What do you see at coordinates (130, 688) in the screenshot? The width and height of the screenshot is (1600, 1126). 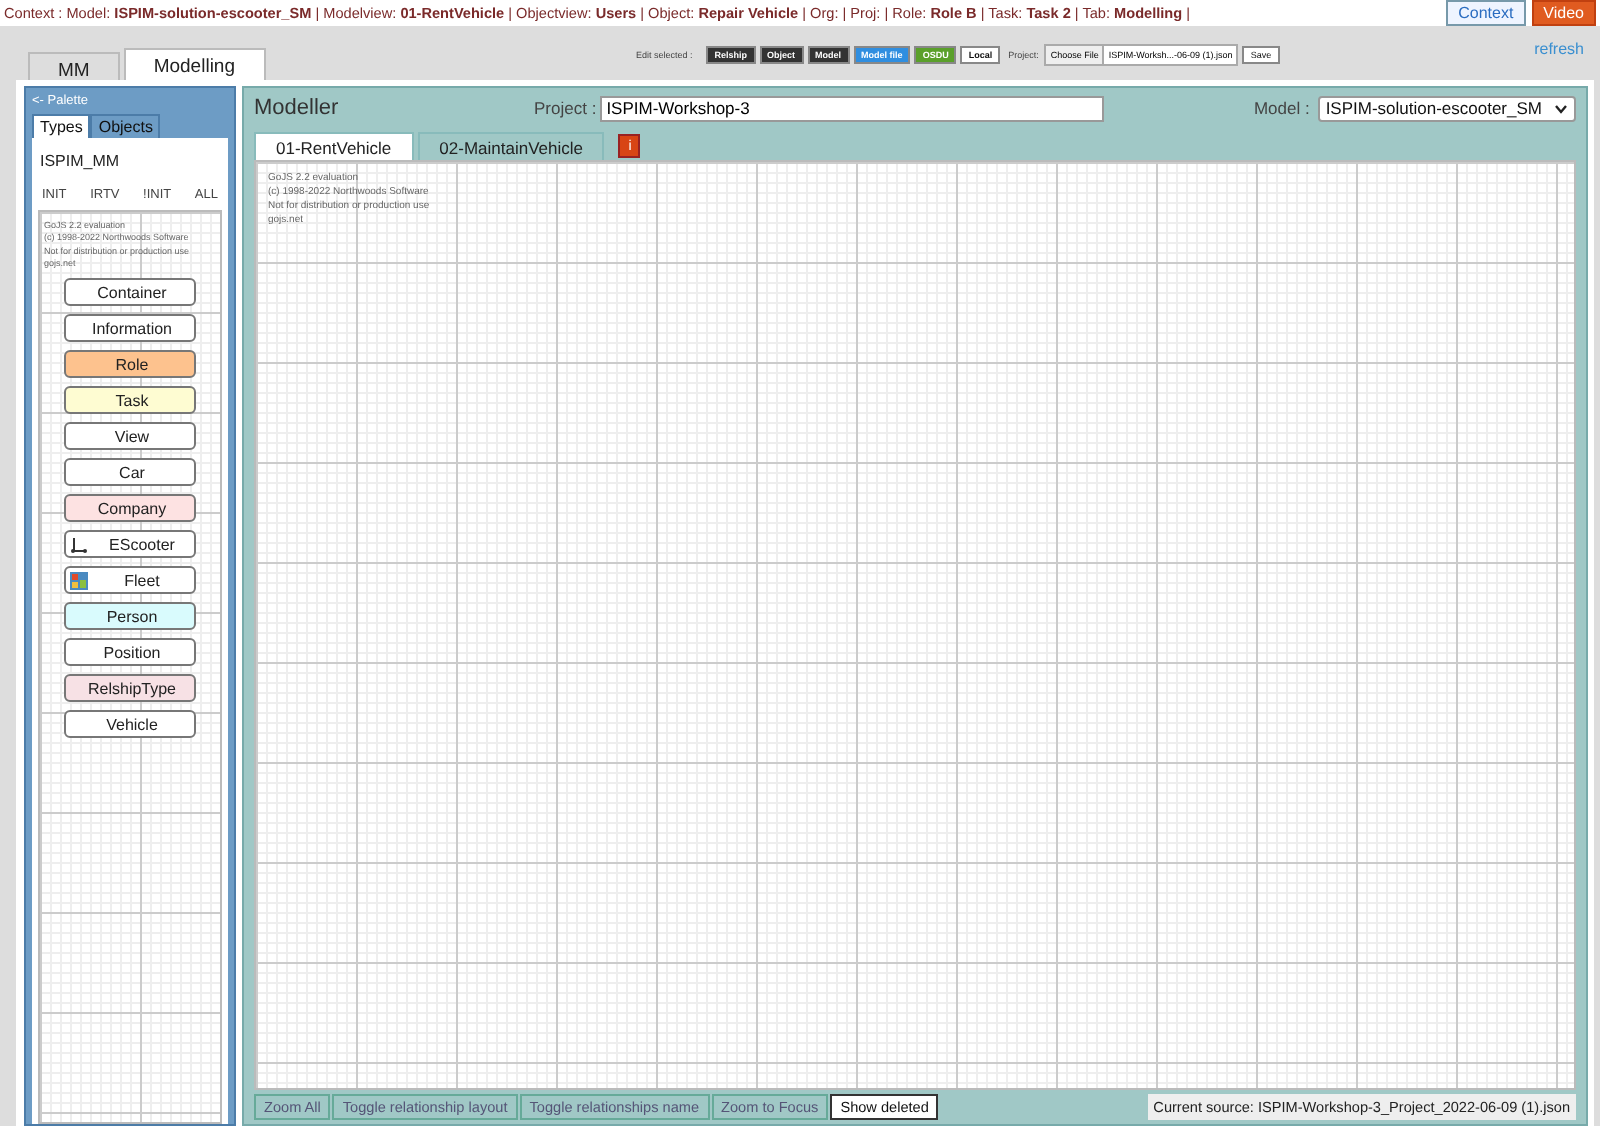 I see `palette-node: RelshipType` at bounding box center [130, 688].